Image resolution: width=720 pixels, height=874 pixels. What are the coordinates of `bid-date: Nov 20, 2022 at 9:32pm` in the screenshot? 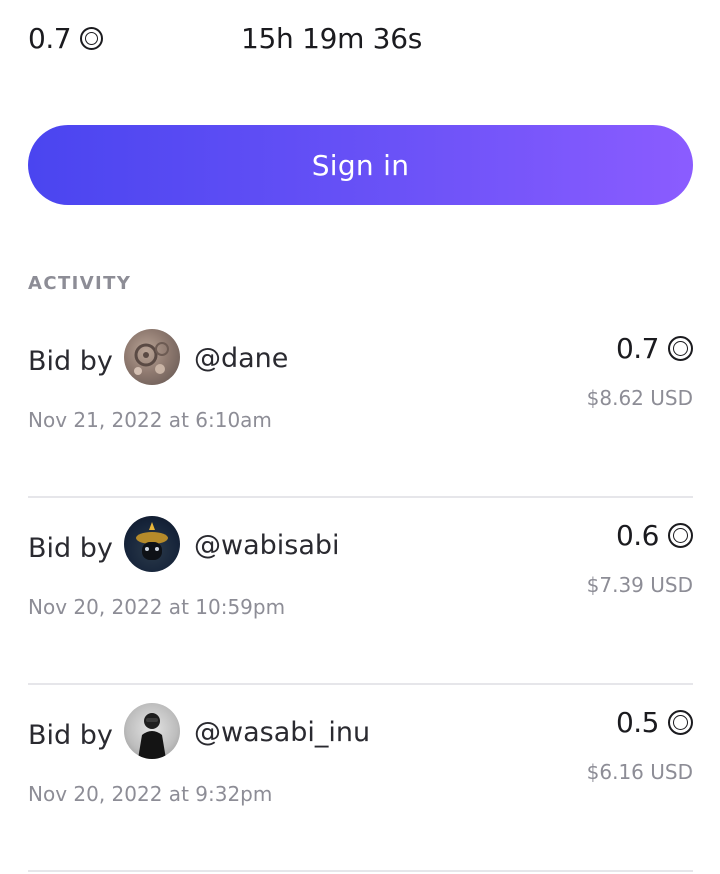 It's located at (150, 794).